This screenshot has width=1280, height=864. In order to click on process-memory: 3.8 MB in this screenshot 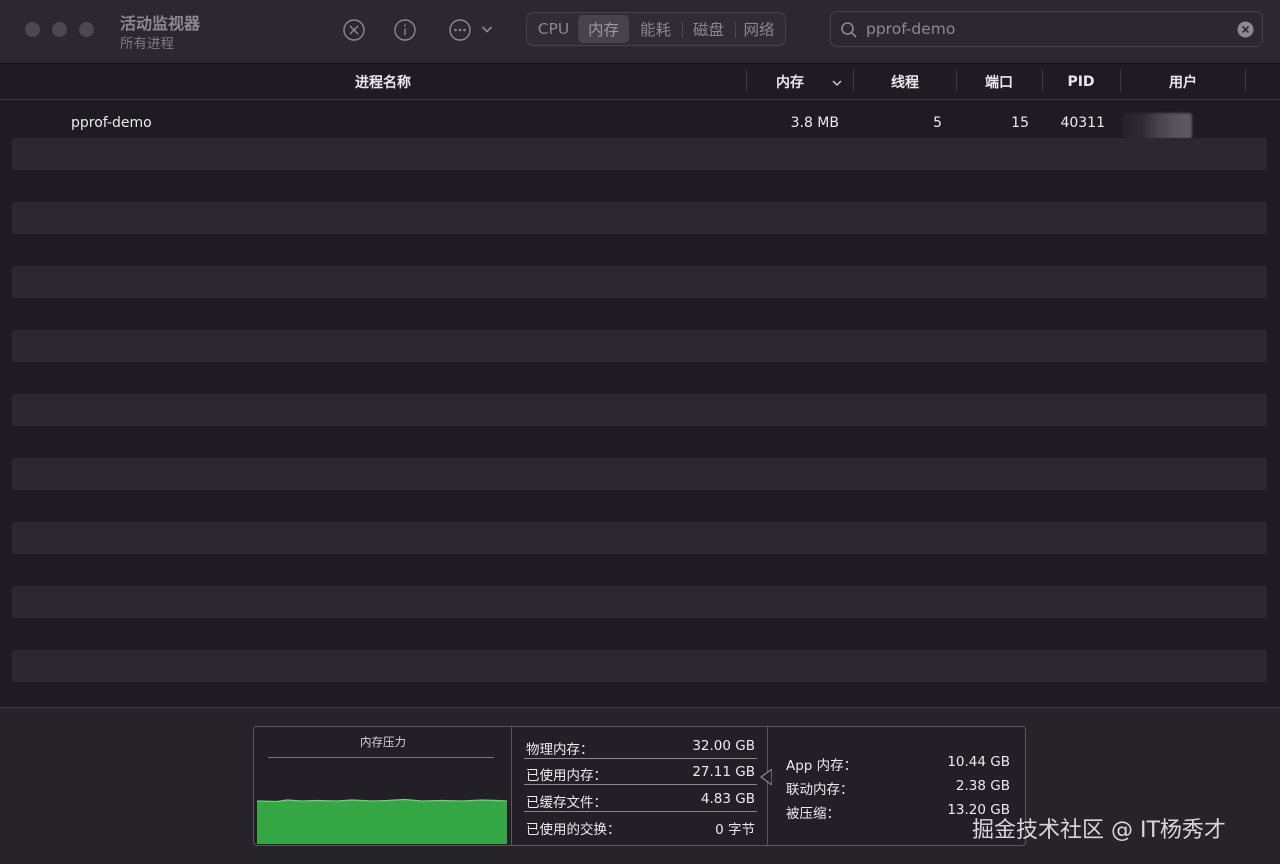, I will do `click(814, 123)`.